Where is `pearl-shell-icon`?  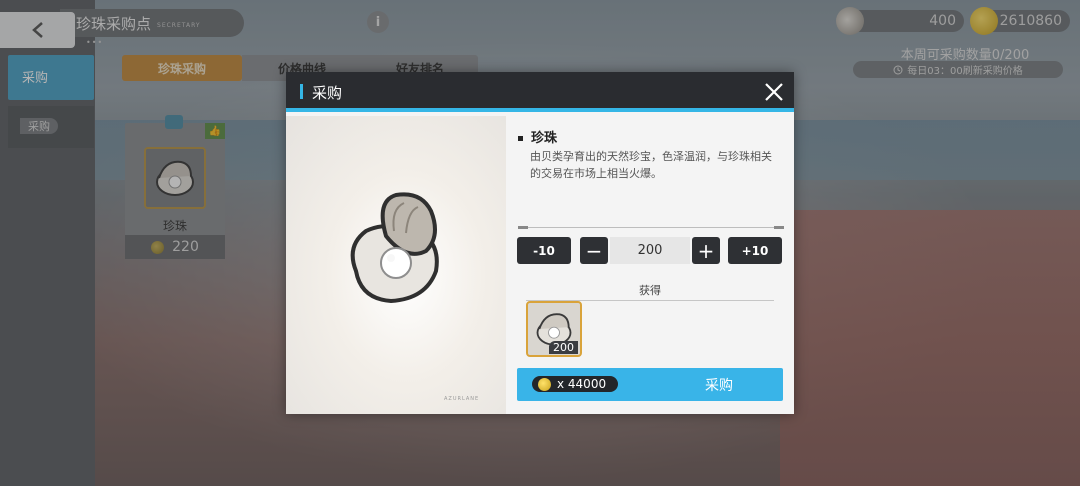 pearl-shell-icon is located at coordinates (394, 248).